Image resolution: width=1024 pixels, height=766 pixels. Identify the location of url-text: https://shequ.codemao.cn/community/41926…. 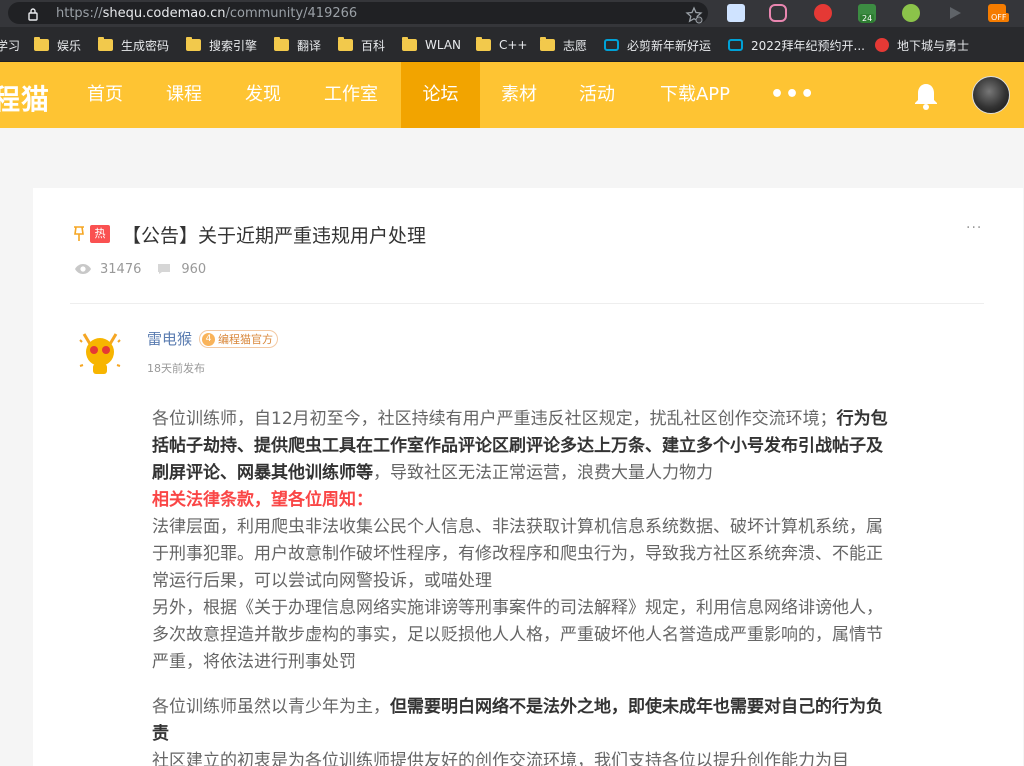
(206, 13).